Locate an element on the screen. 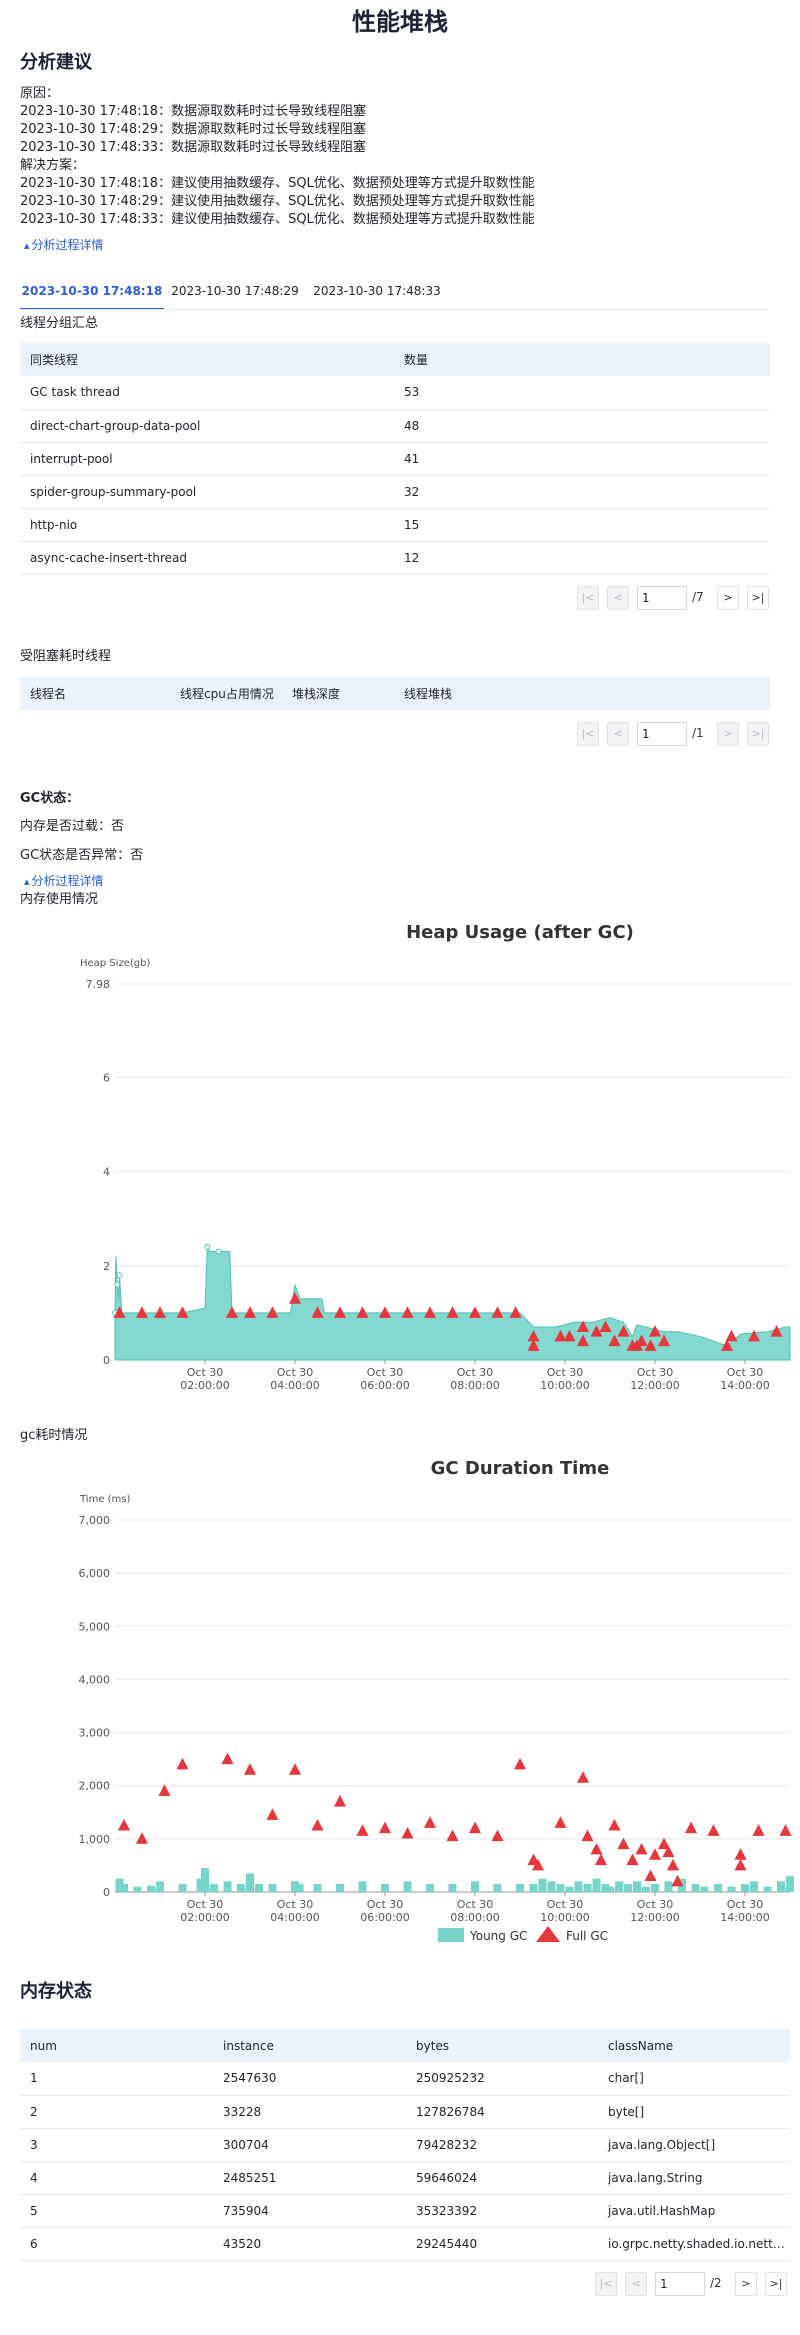 Image resolution: width=800 pixels, height=2335 pixels. reason-item: 2023-10-30 17:48:33：数据源取数耗时过长导致线程阻塞 is located at coordinates (193, 147).